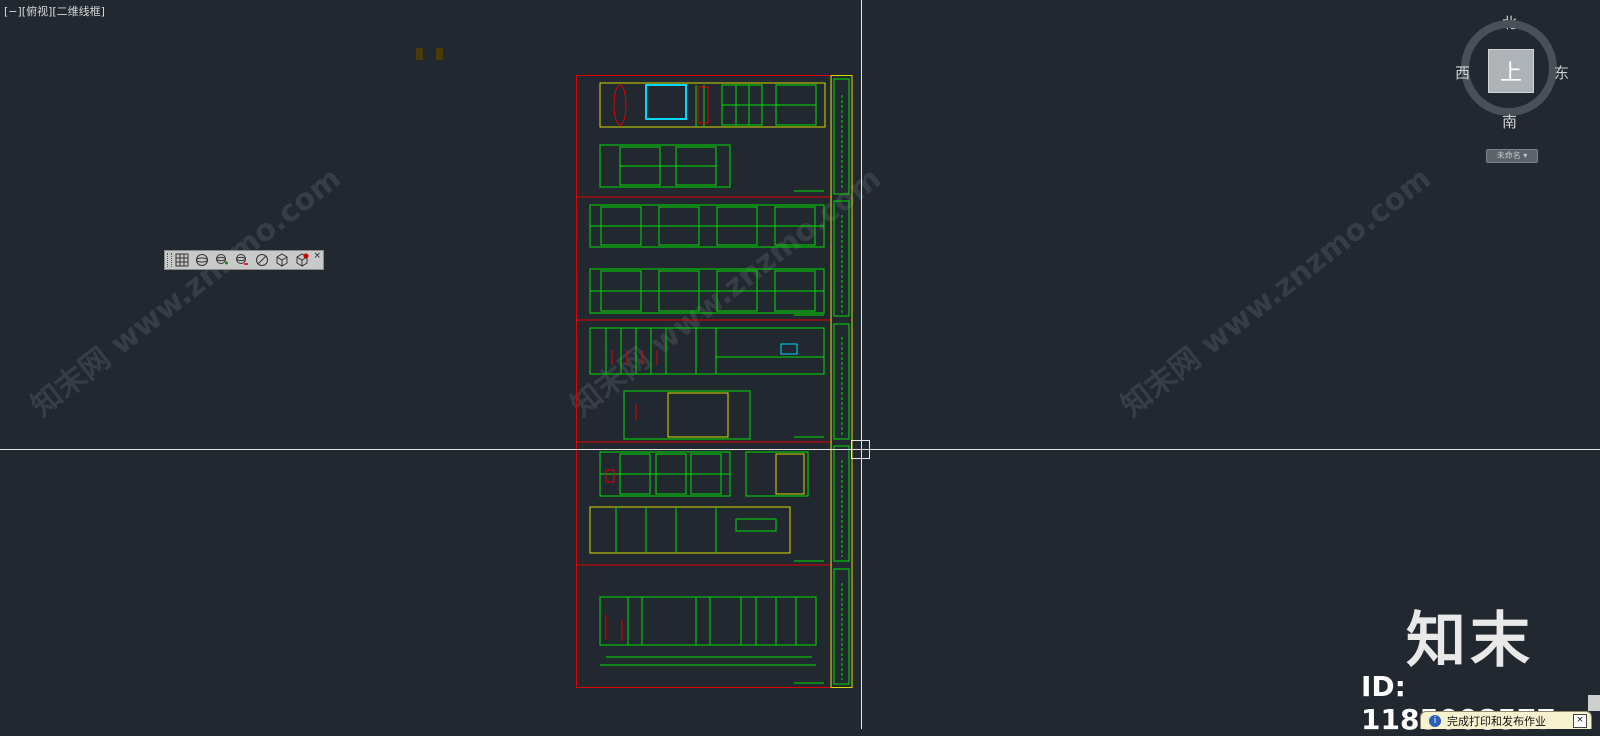  I want to click on cube-remove-icon, so click(301, 260).